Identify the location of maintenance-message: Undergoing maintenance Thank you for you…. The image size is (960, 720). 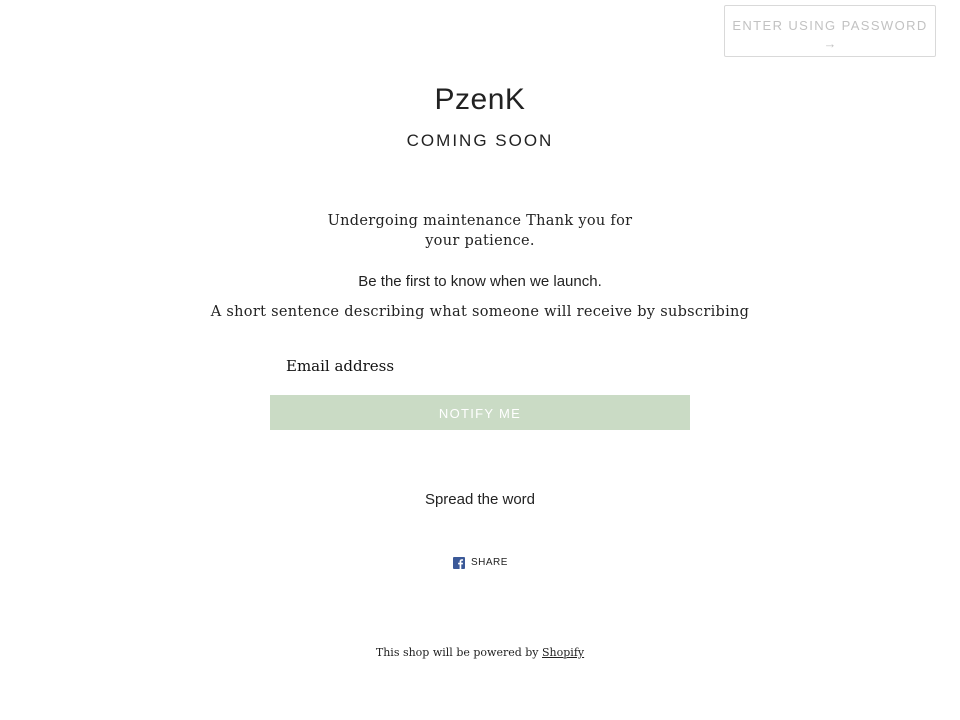
(480, 231).